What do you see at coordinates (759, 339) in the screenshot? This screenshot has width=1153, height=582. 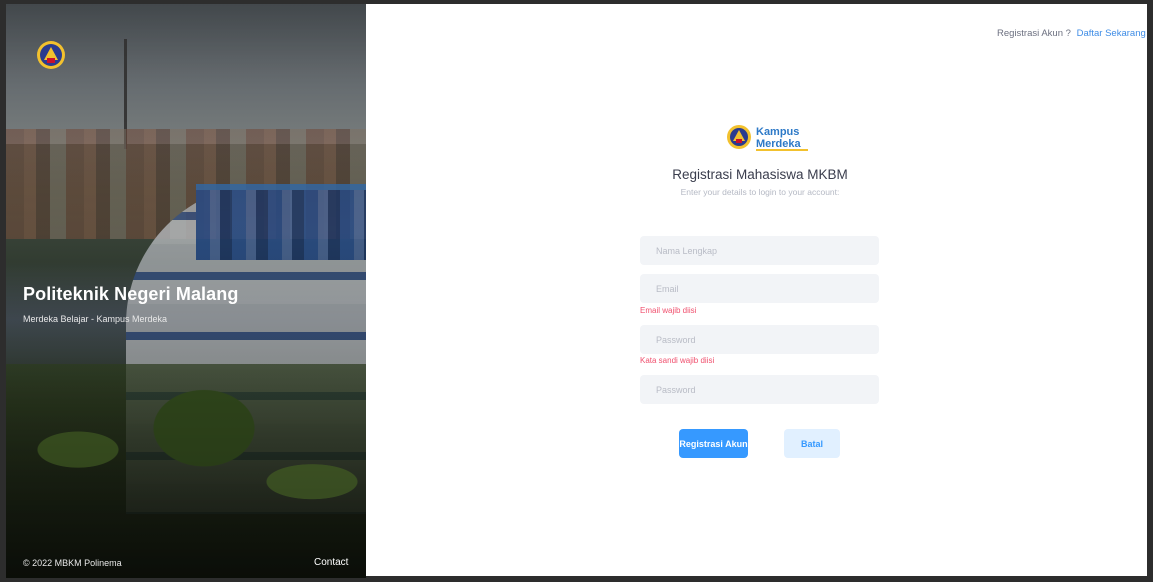 I see `password-input` at bounding box center [759, 339].